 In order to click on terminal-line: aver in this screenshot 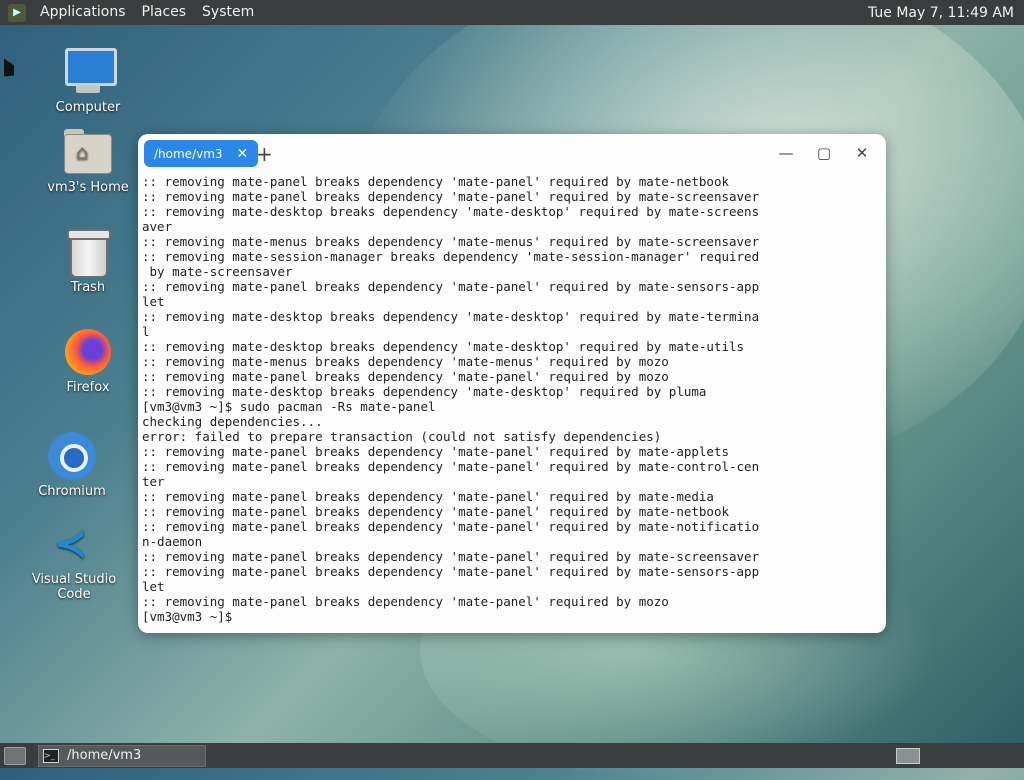, I will do `click(157, 226)`.